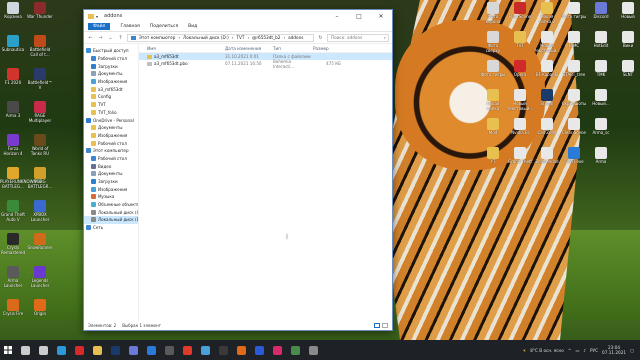 Image resolution: width=640 pixels, height=360 pixels. Describe the element at coordinates (13, 11) in the screenshot. I see `desktop-shortcut: Корзина` at that location.